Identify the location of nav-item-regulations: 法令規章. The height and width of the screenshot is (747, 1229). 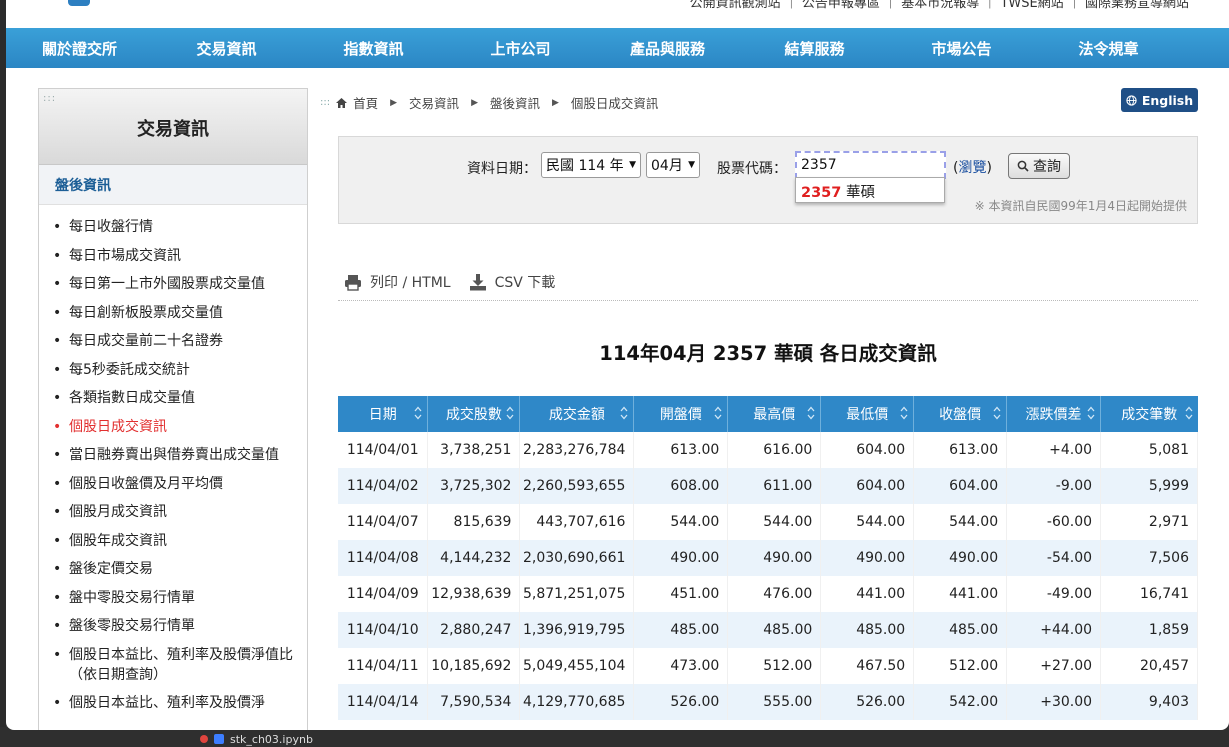
(1108, 48).